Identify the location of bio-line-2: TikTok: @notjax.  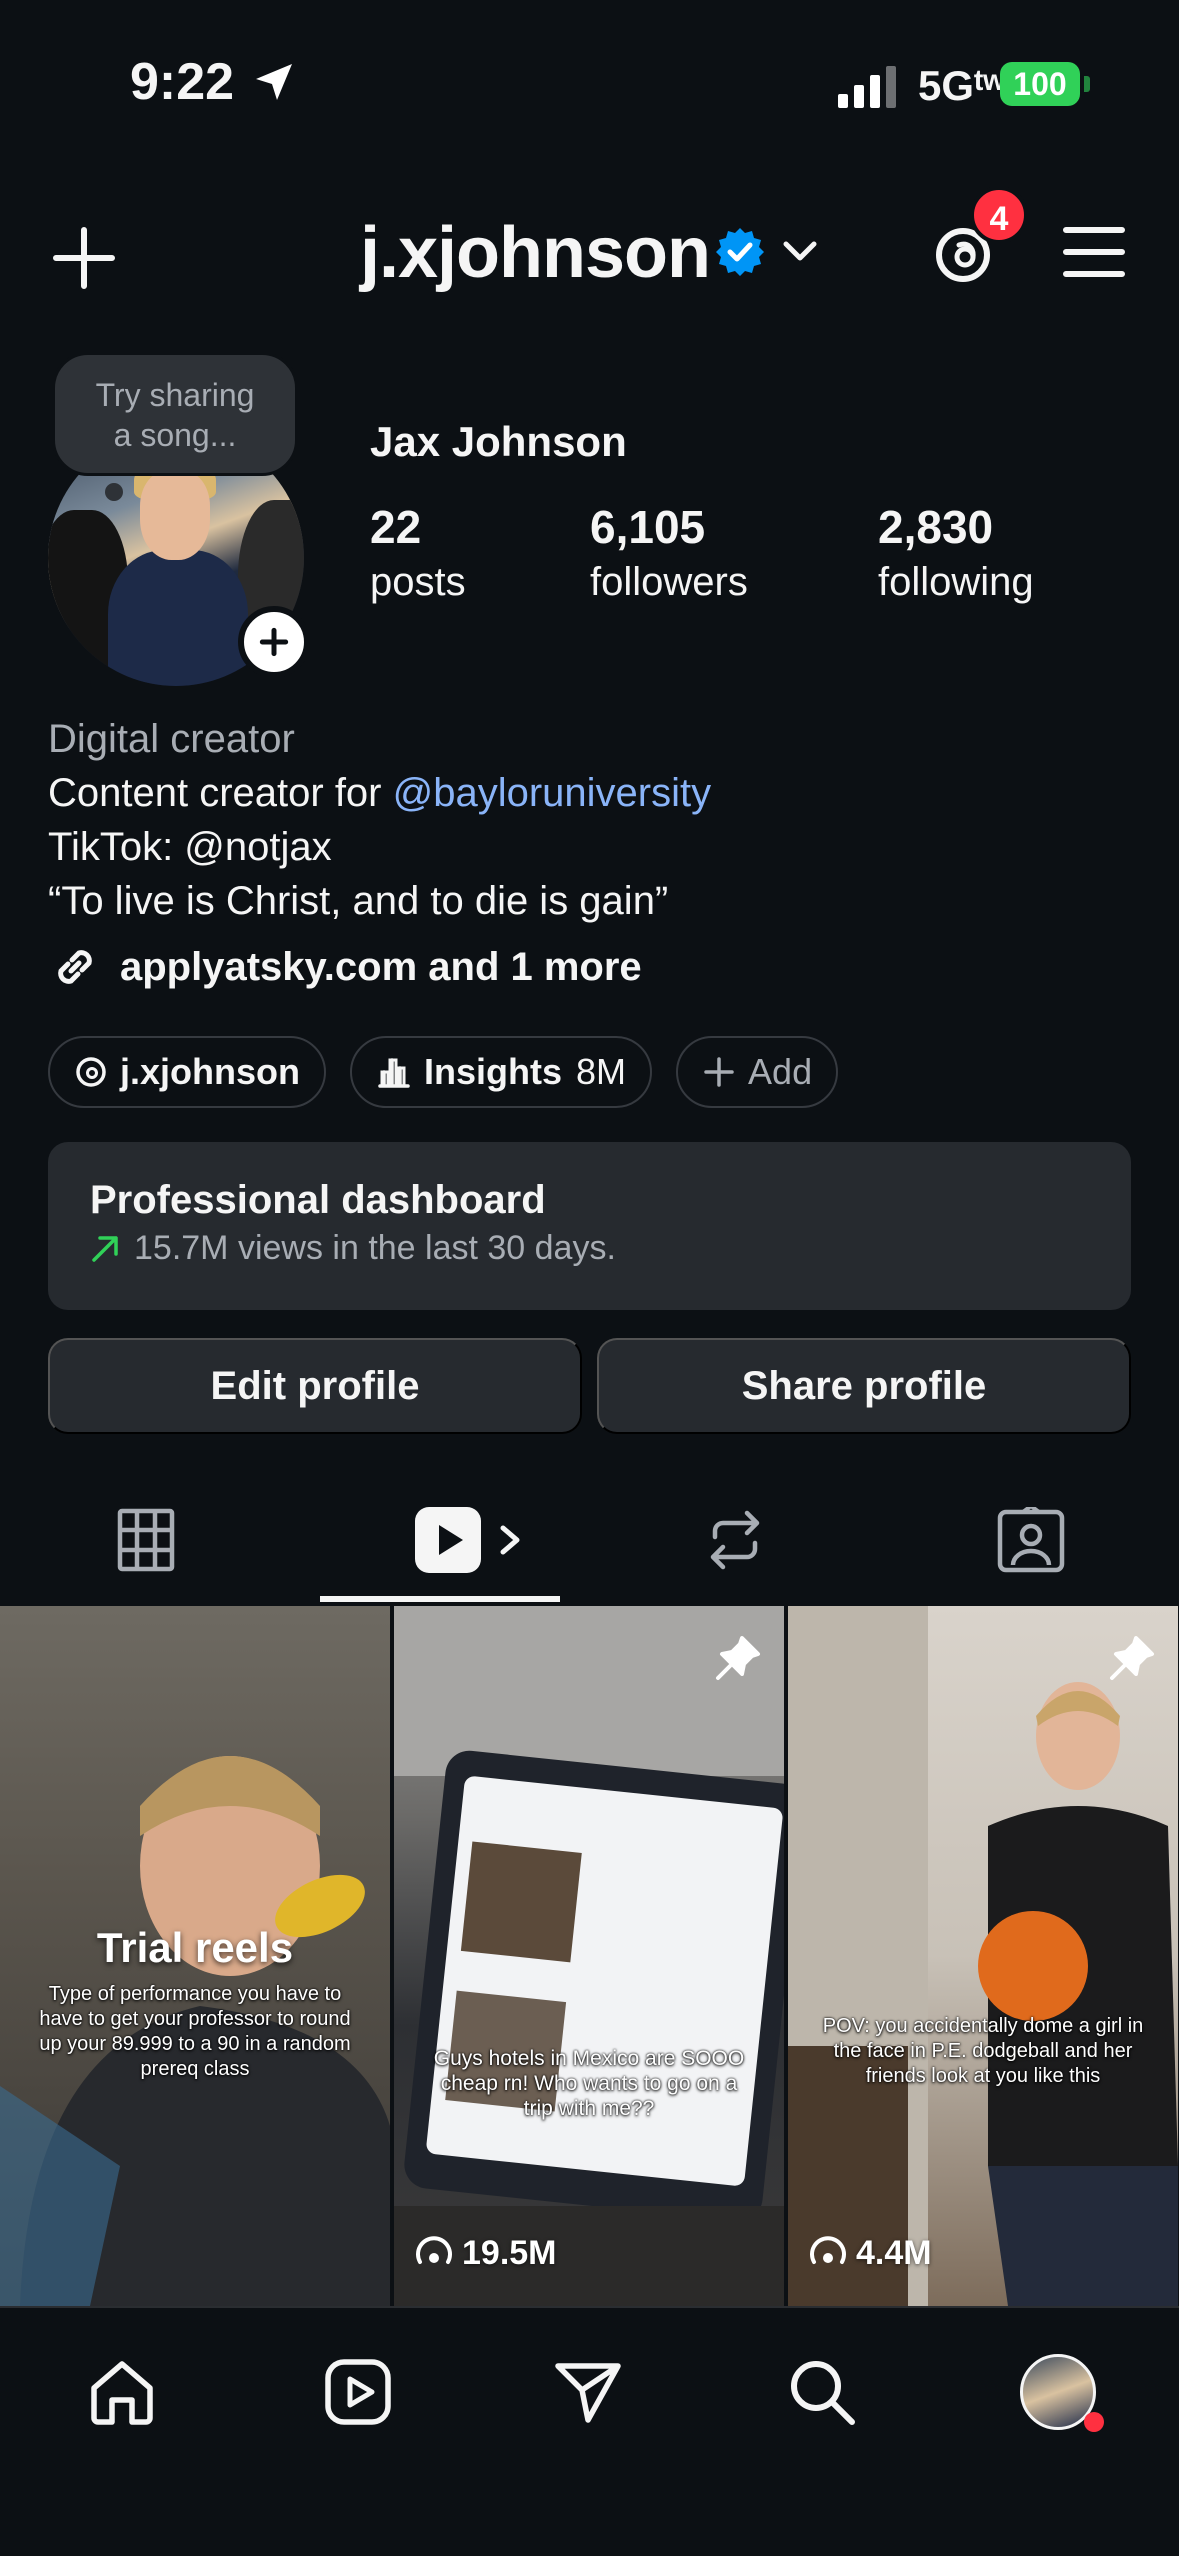
(190, 847).